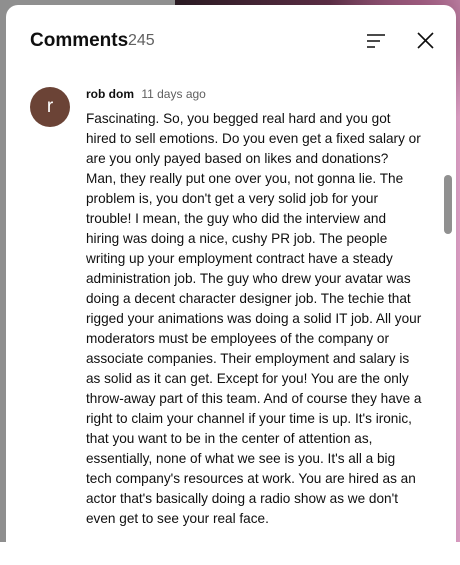  I want to click on sort-button, so click(377, 41).